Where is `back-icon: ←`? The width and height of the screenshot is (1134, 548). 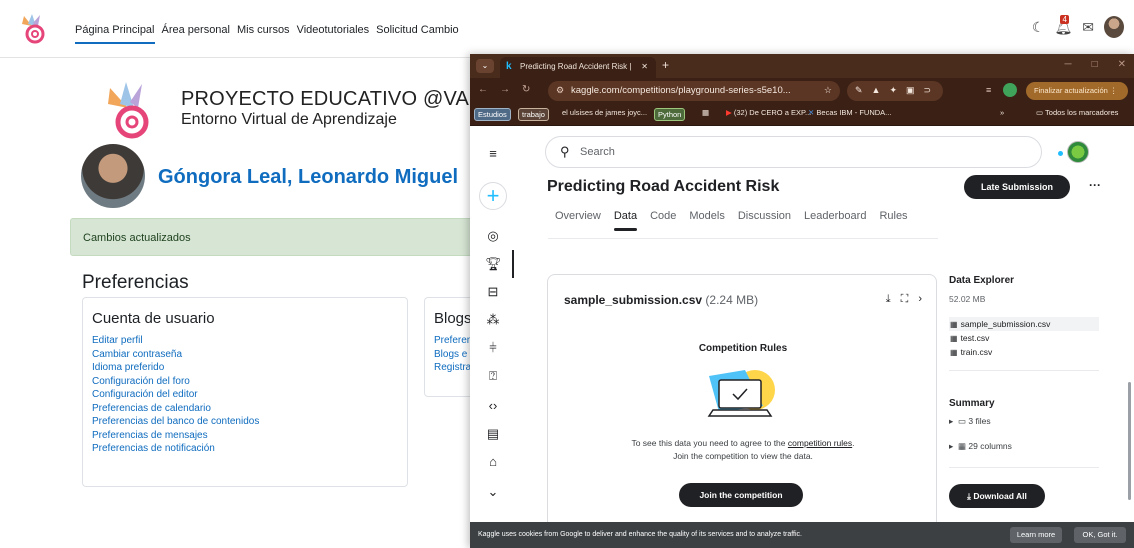 back-icon: ← is located at coordinates (483, 89).